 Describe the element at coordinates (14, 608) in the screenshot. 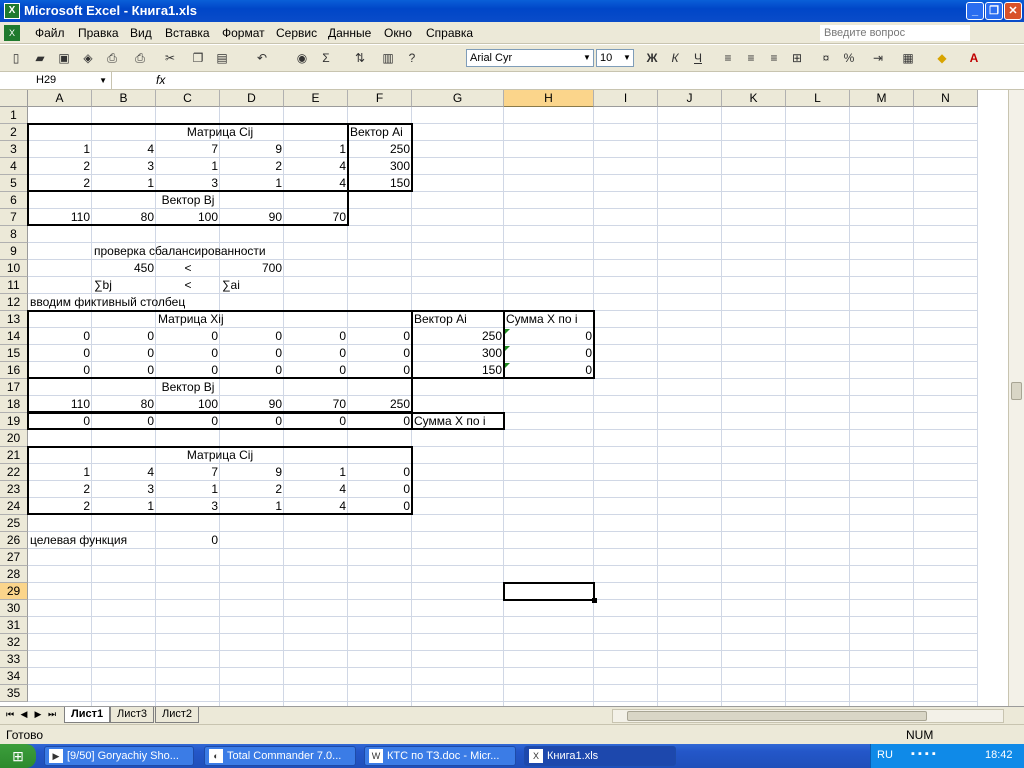

I see `row-header-30: 30` at that location.